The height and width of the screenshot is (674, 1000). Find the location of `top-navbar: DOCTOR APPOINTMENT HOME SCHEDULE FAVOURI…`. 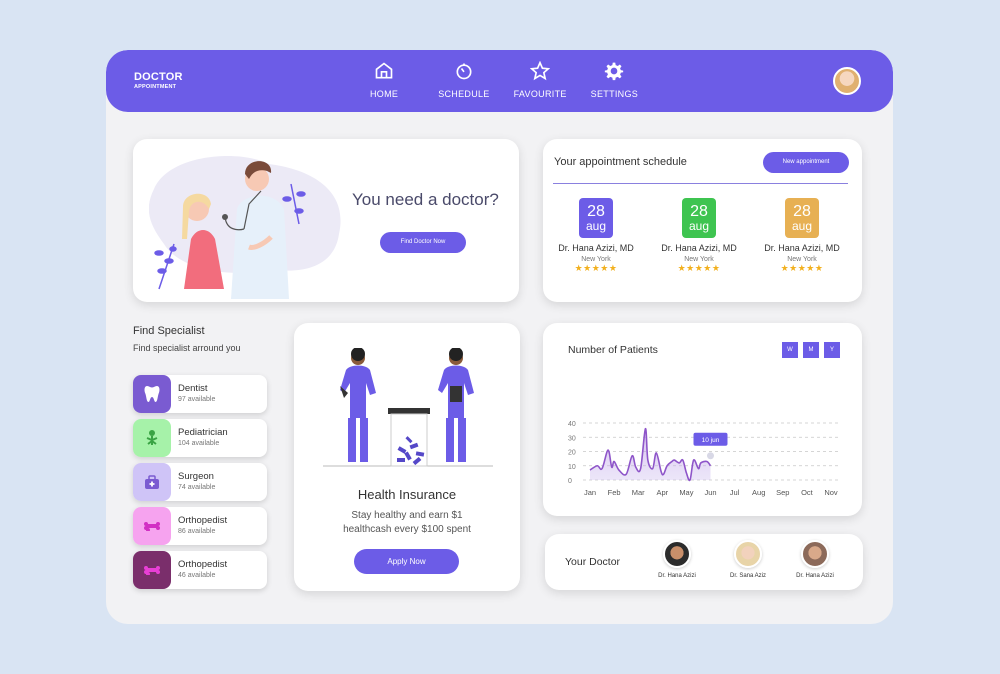

top-navbar: DOCTOR APPOINTMENT HOME SCHEDULE FAVOURI… is located at coordinates (499, 81).